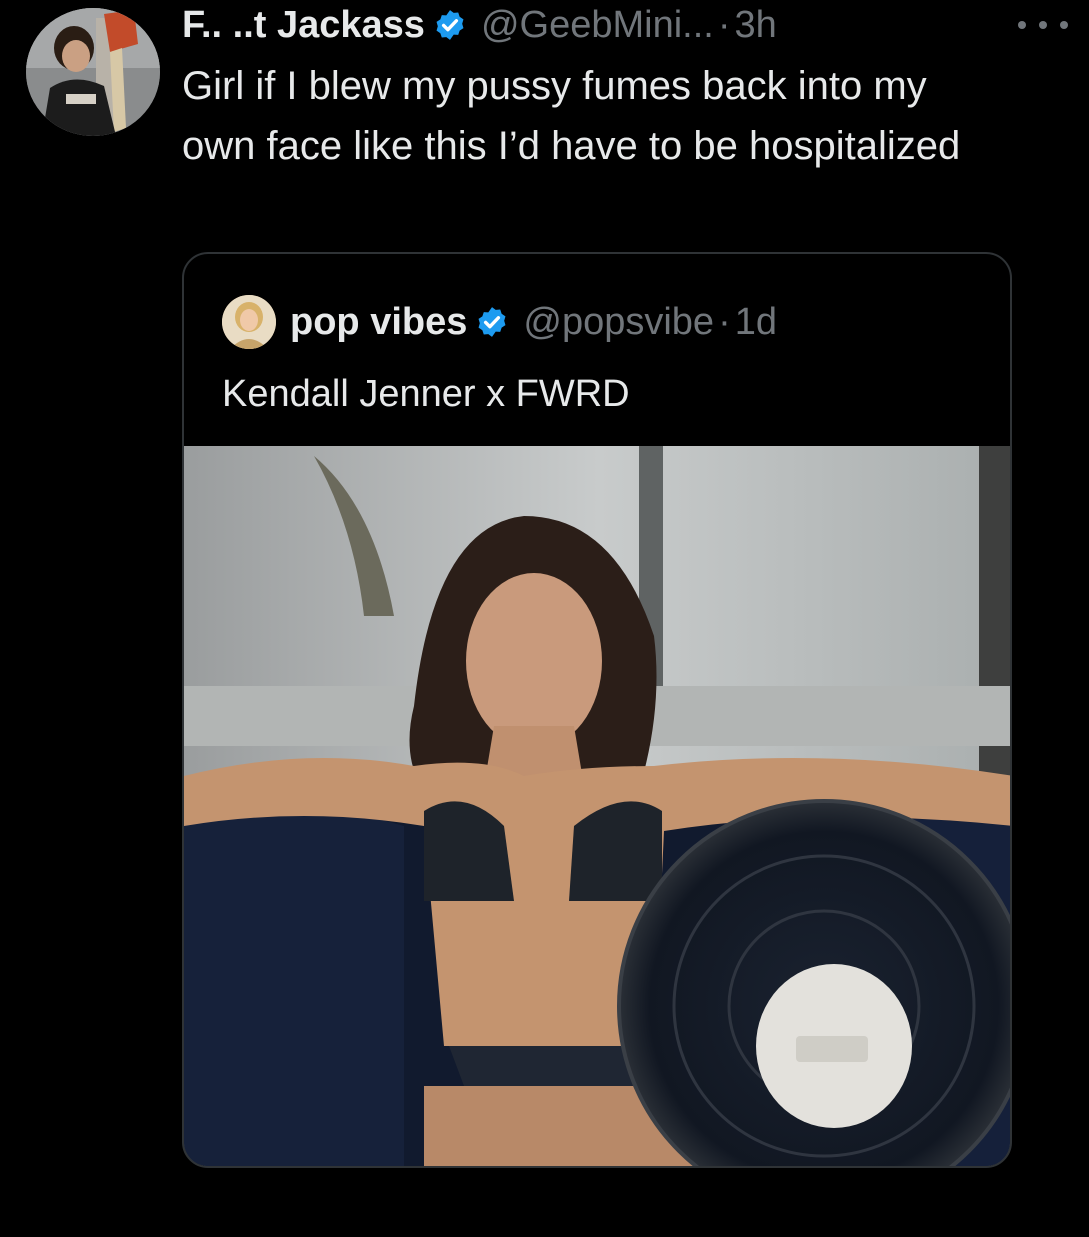  Describe the element at coordinates (1043, 25) in the screenshot. I see `more-options-icon` at that location.